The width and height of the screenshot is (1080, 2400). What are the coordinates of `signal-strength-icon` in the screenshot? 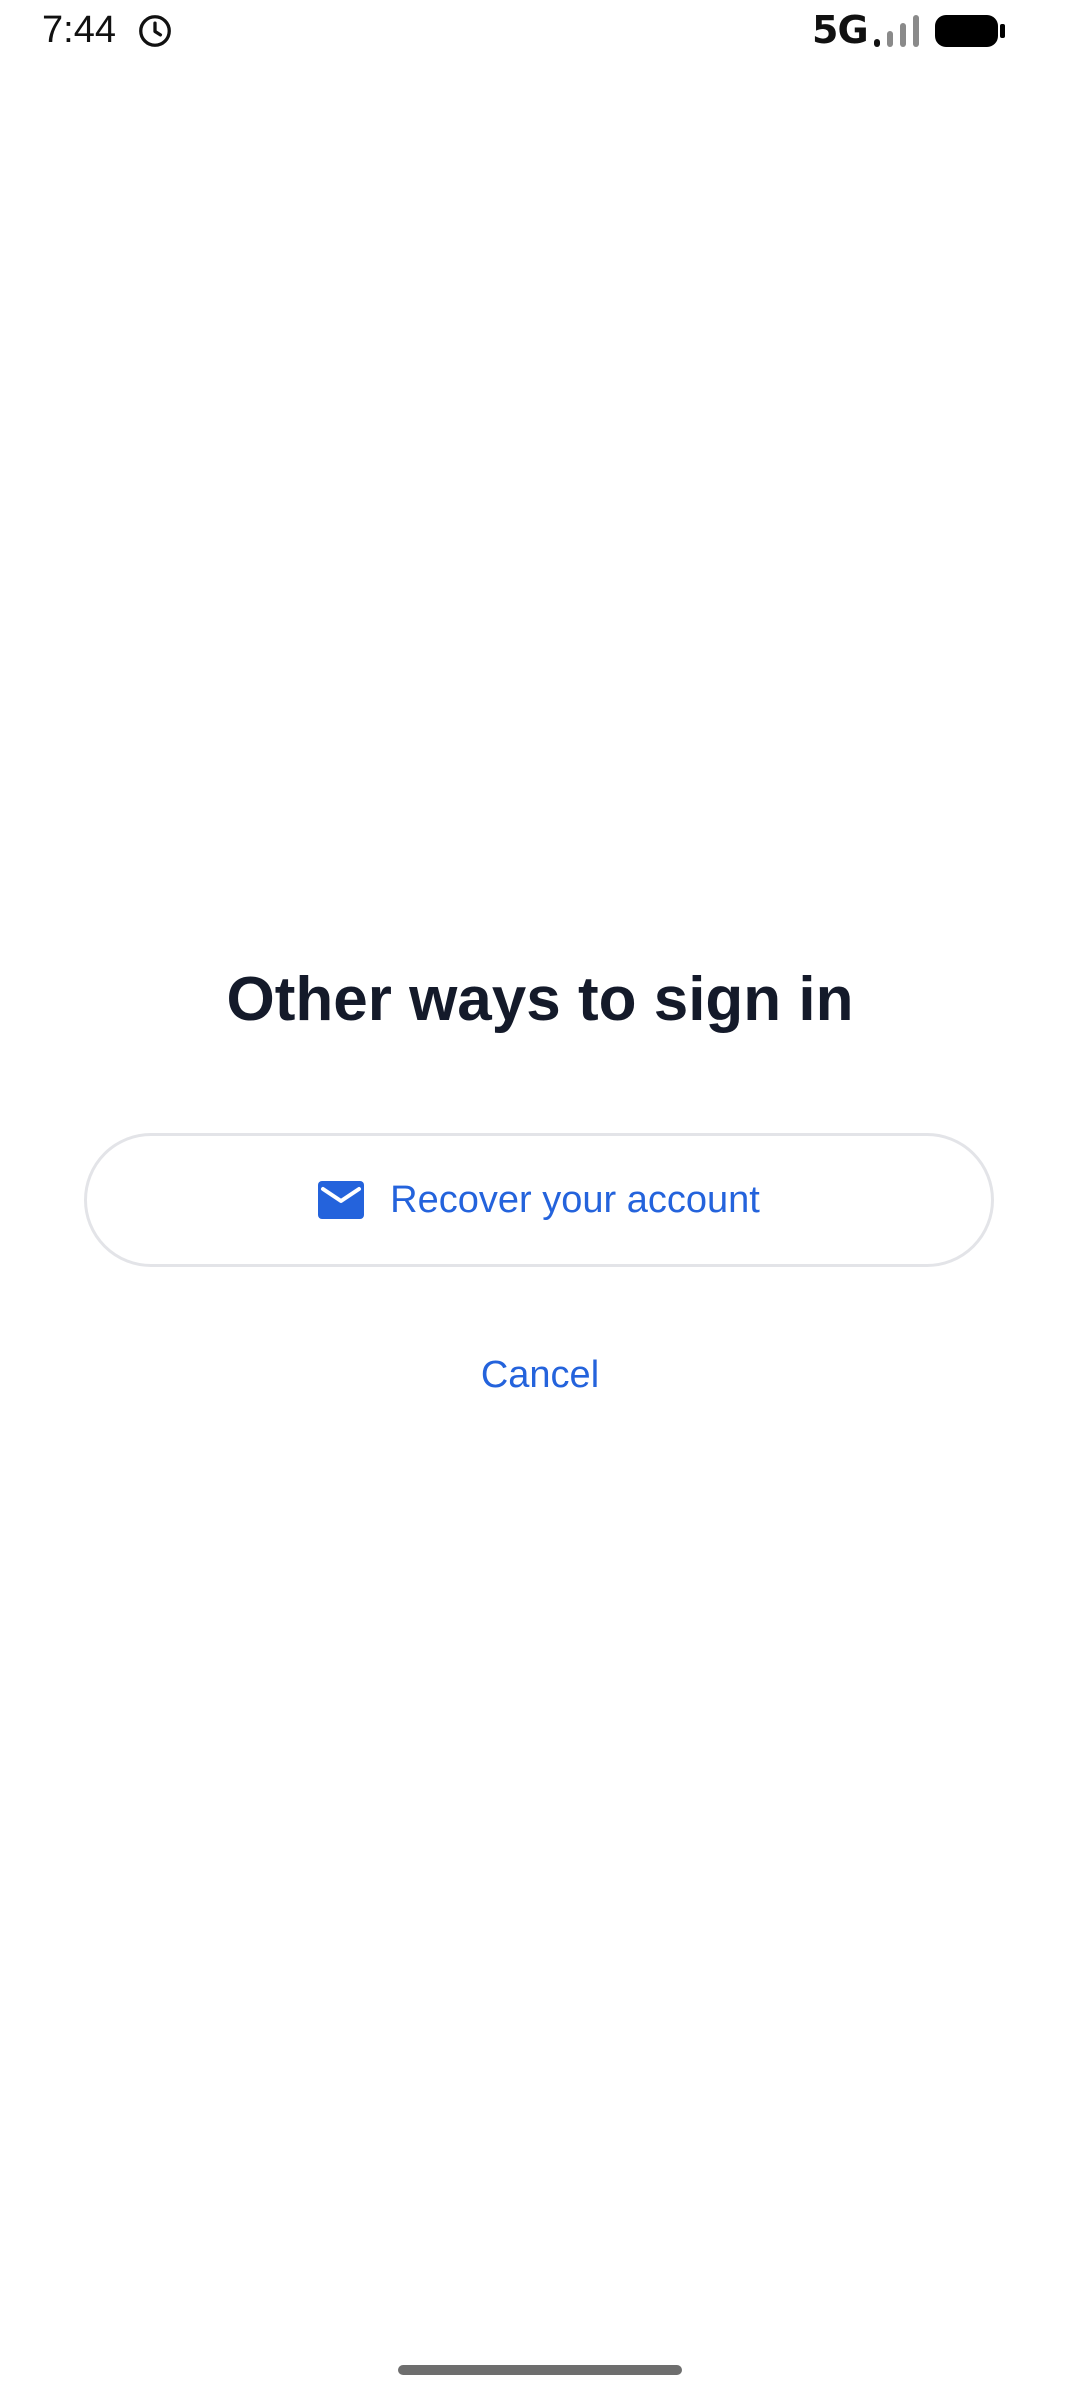 It's located at (896, 31).